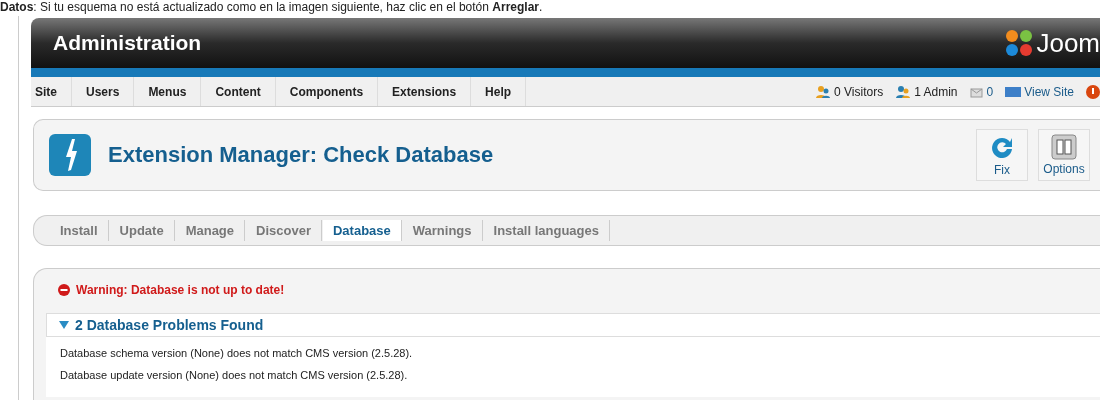  What do you see at coordinates (936, 91) in the screenshot?
I see `status-link: 1 Admin` at bounding box center [936, 91].